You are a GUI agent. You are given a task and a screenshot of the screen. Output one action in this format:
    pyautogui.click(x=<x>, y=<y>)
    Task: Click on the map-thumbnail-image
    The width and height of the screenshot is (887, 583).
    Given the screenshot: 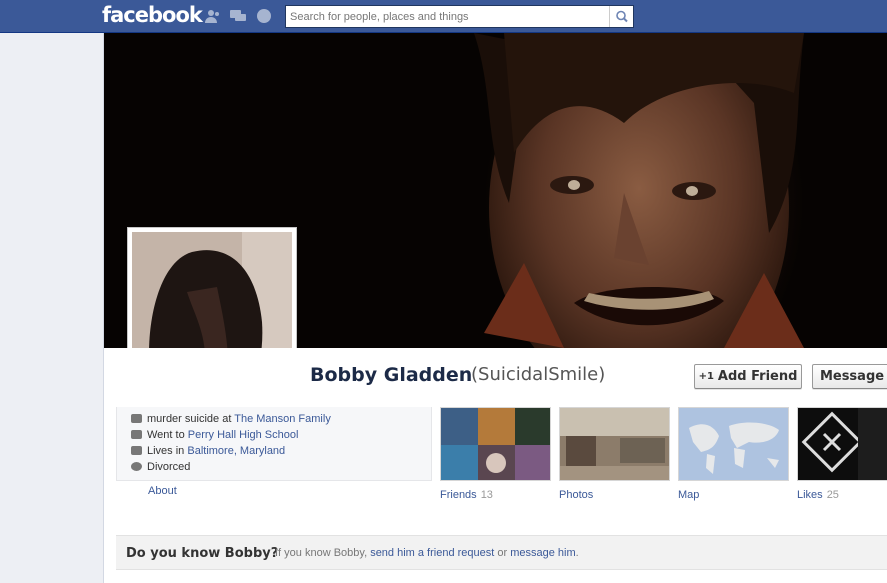 What is the action you would take?
    pyautogui.click(x=733, y=444)
    